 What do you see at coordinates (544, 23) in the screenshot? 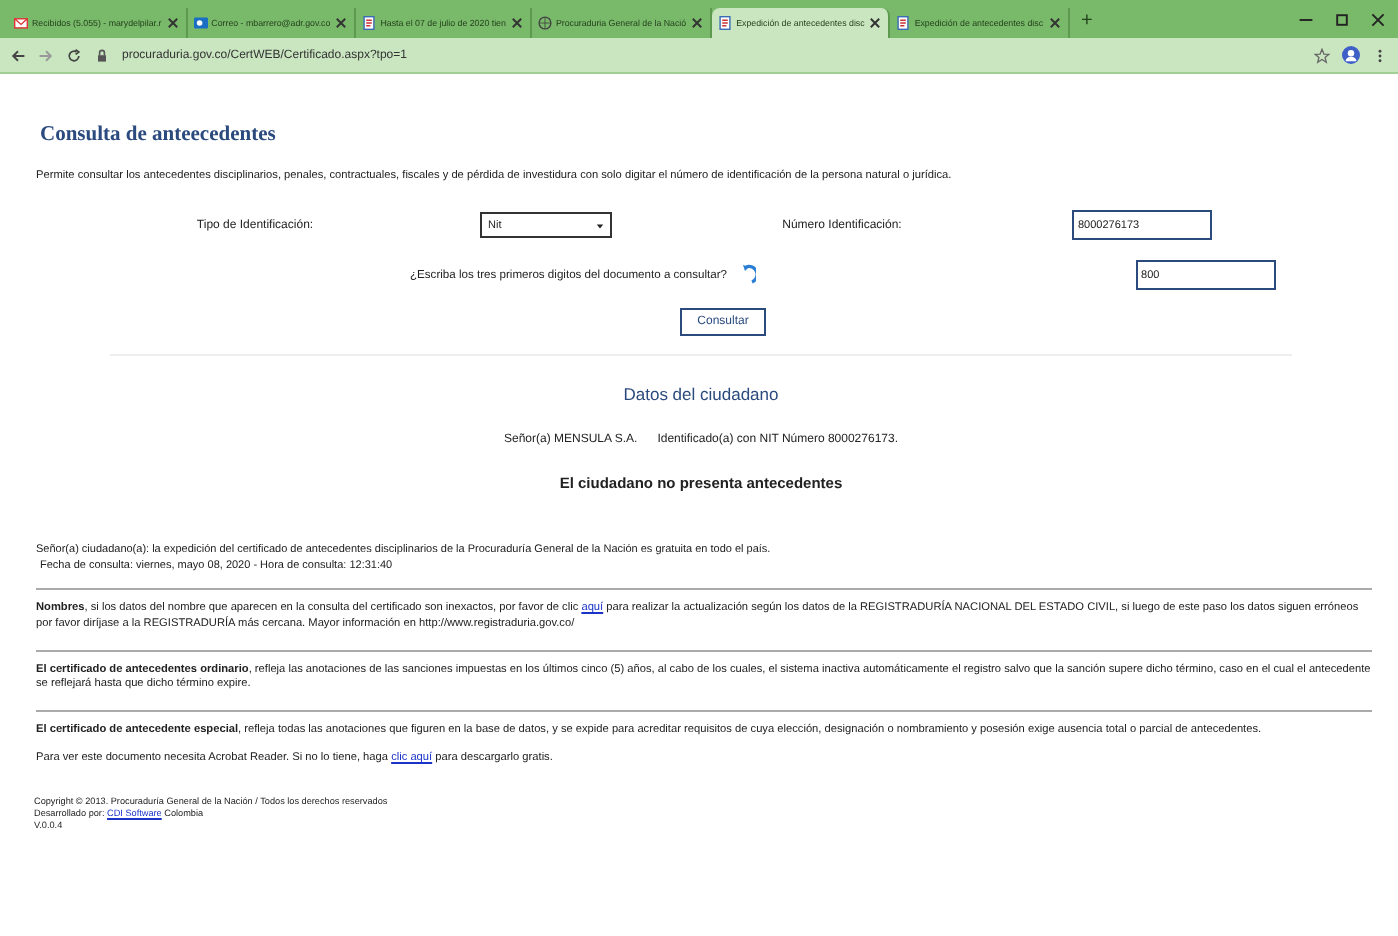
I see `globe-icon` at bounding box center [544, 23].